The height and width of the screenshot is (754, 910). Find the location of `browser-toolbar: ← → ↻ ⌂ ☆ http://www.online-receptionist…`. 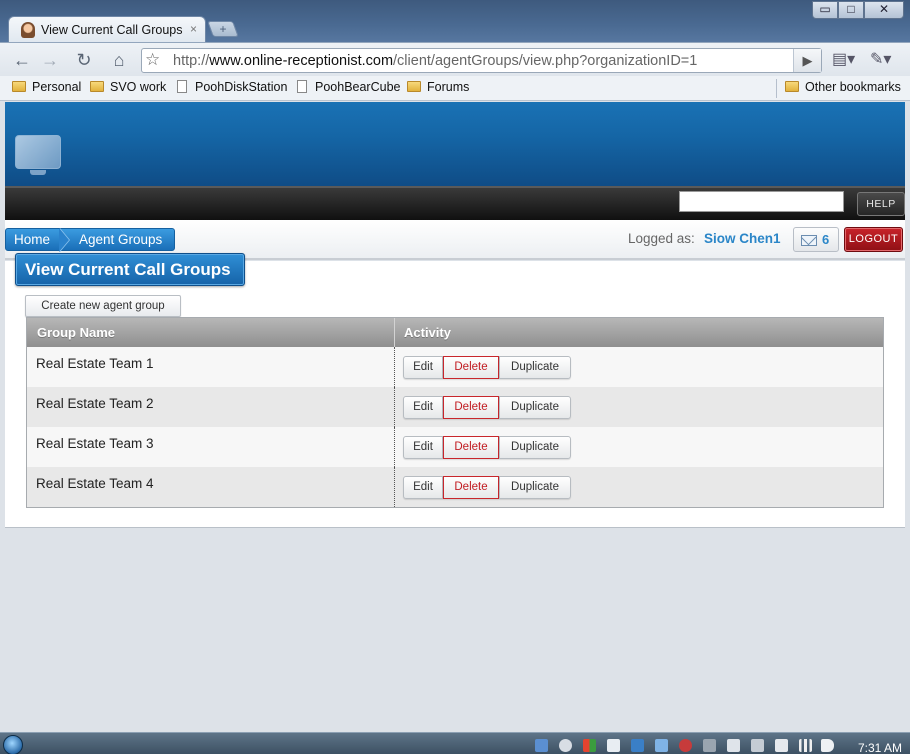

browser-toolbar: ← → ↻ ⌂ ☆ http://www.online-receptionist… is located at coordinates (455, 59).